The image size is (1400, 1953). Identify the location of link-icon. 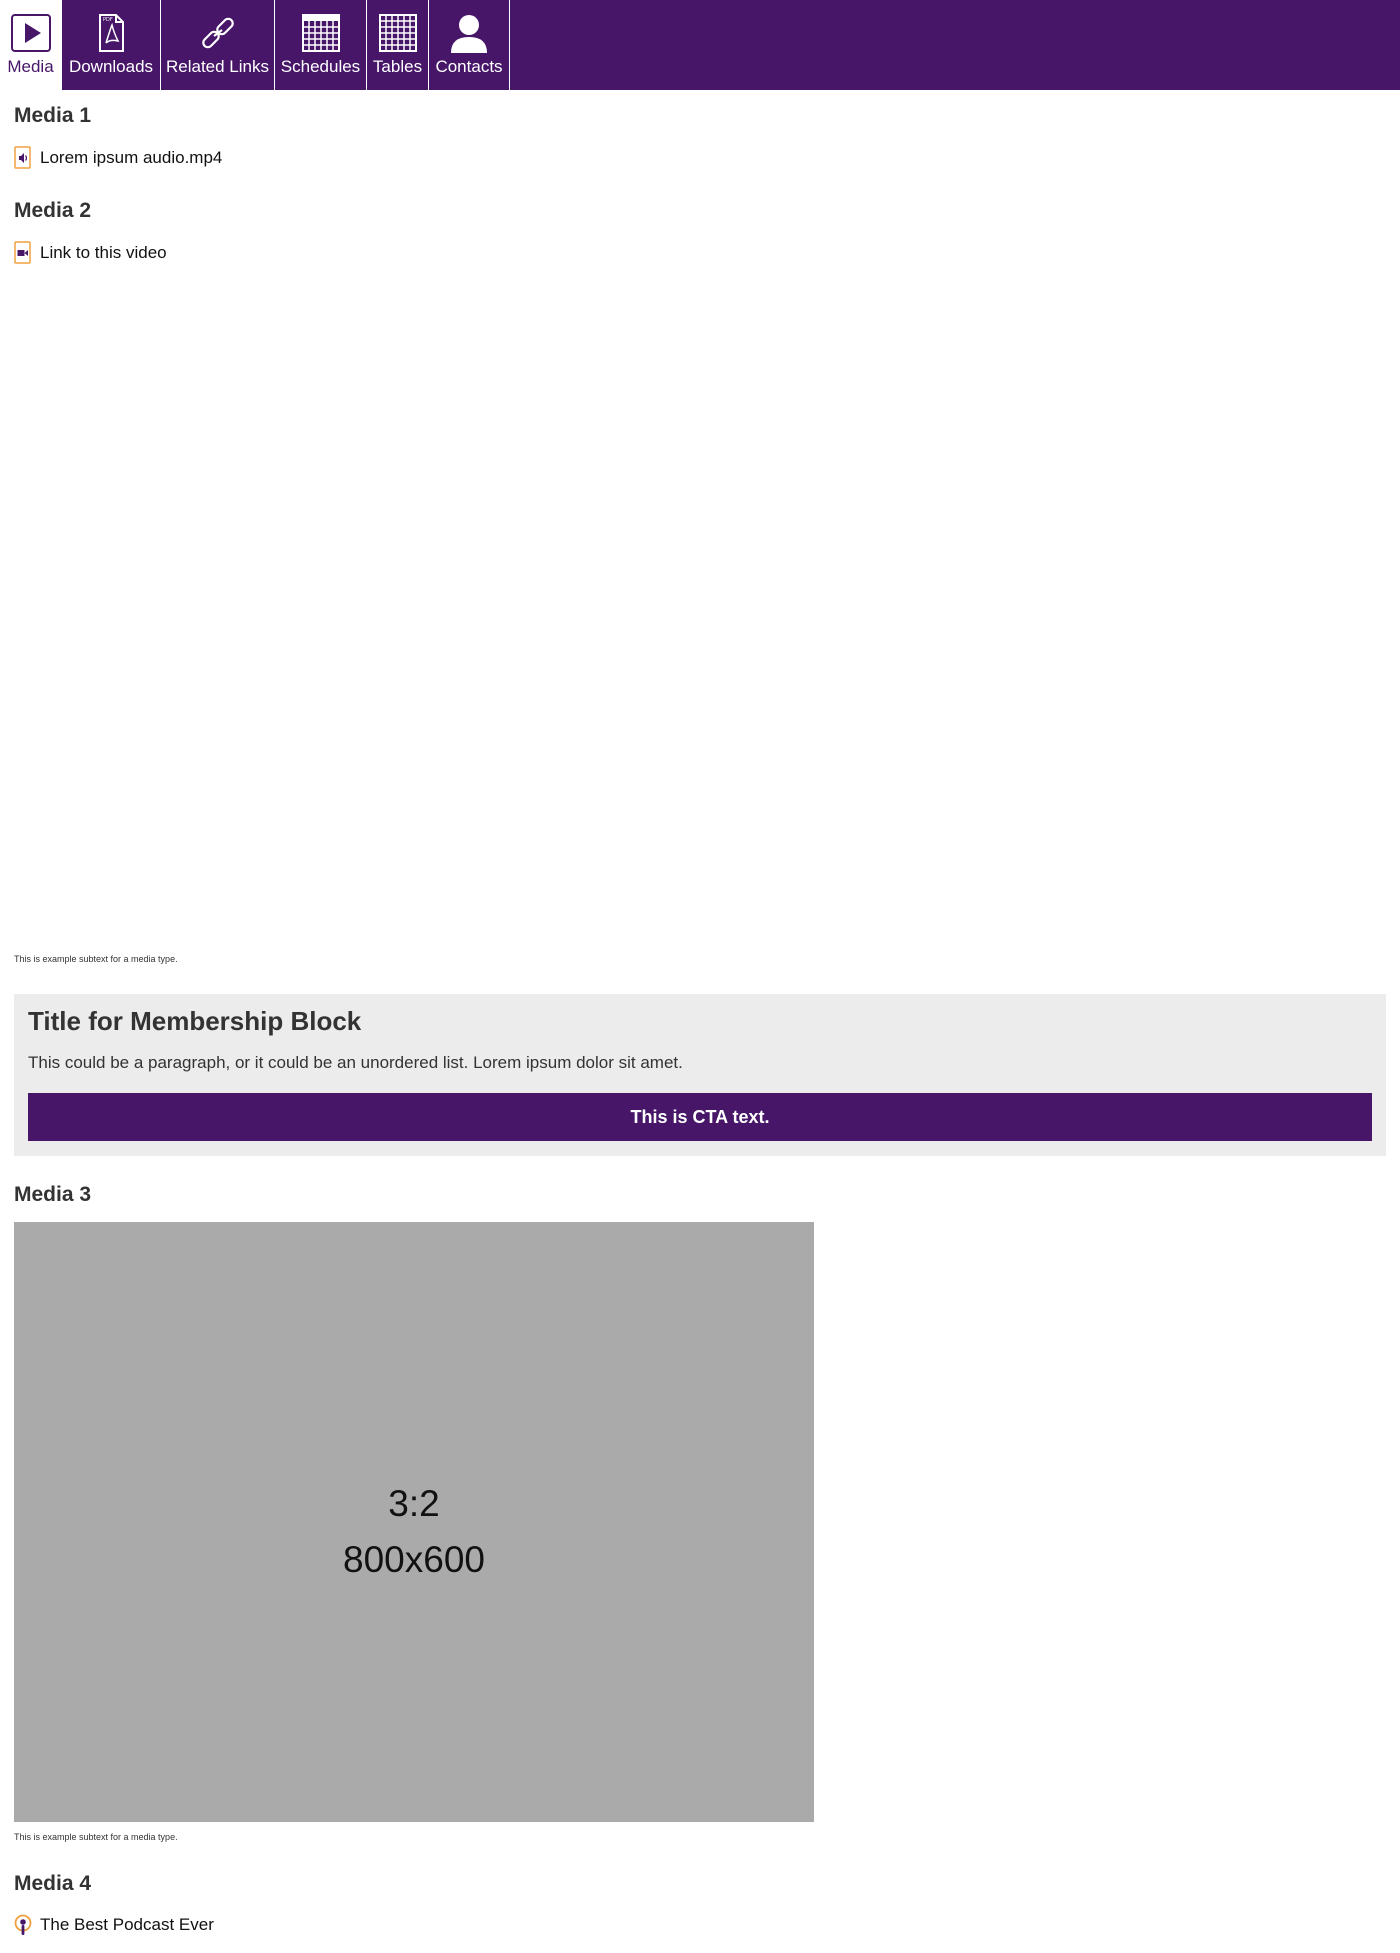
(217, 33).